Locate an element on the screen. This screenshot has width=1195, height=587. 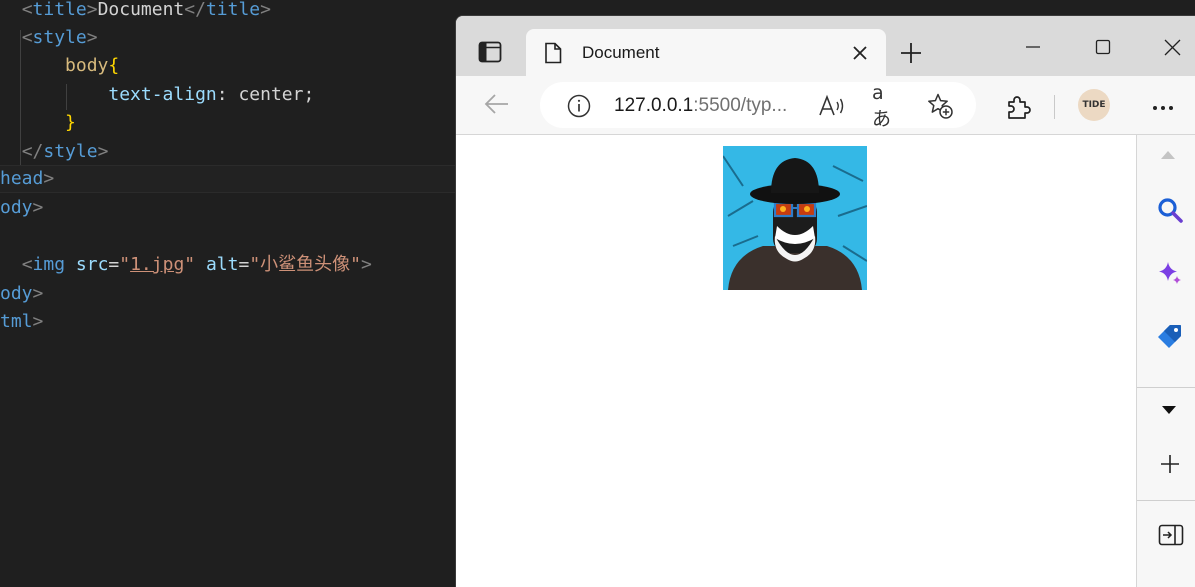
browser-toolbar: 127.0.0.1:5500/typ... aあ TIDE is located at coordinates (825, 105).